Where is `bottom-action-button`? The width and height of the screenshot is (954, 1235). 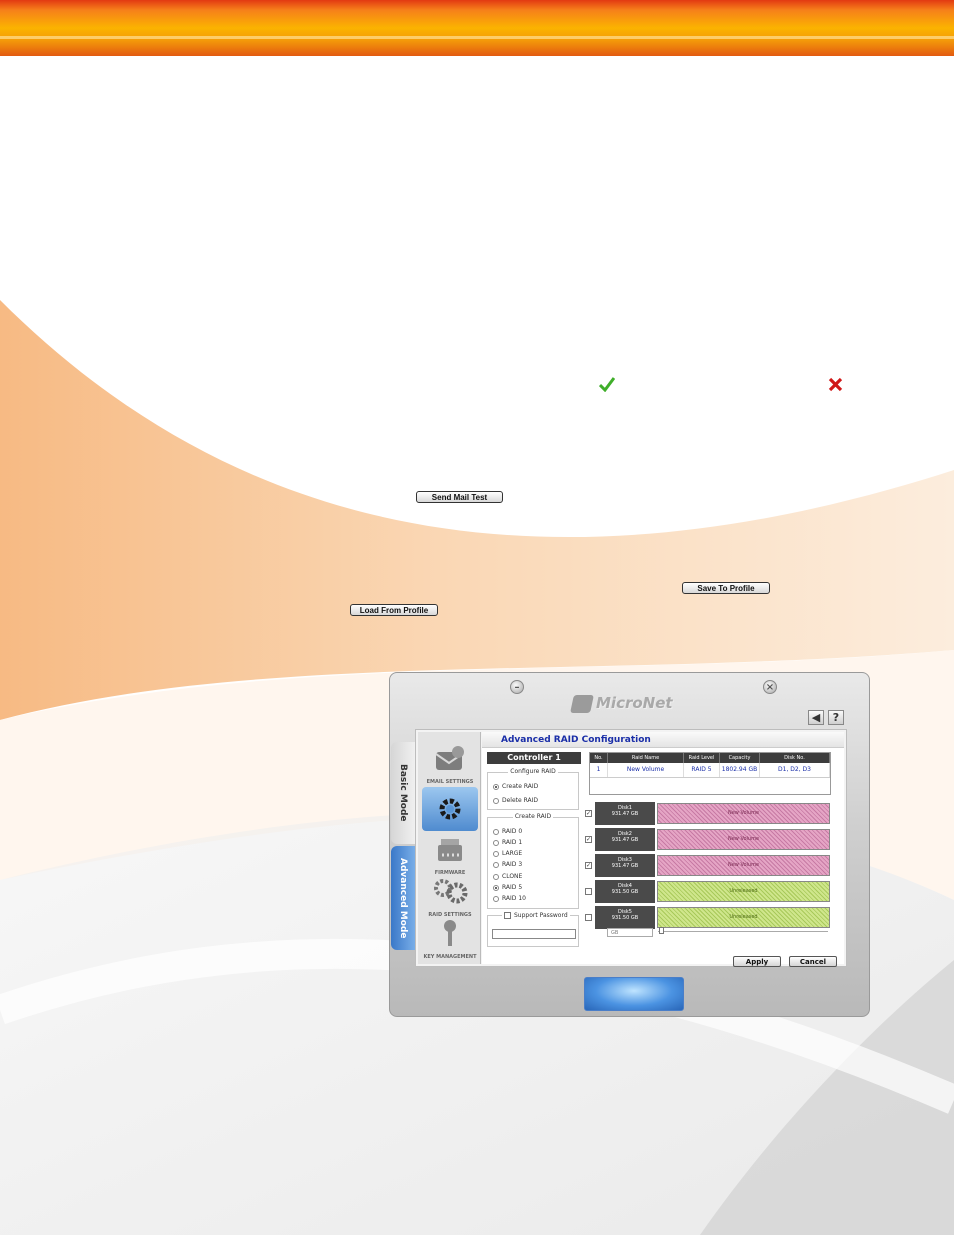 bottom-action-button is located at coordinates (634, 994).